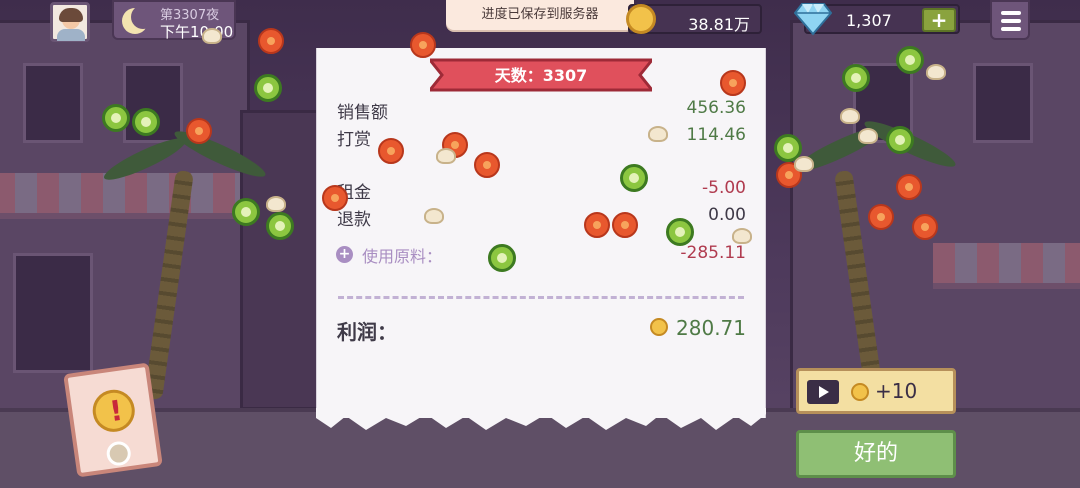 The image size is (1080, 488). I want to click on exclamation-icon: !, so click(116, 411).